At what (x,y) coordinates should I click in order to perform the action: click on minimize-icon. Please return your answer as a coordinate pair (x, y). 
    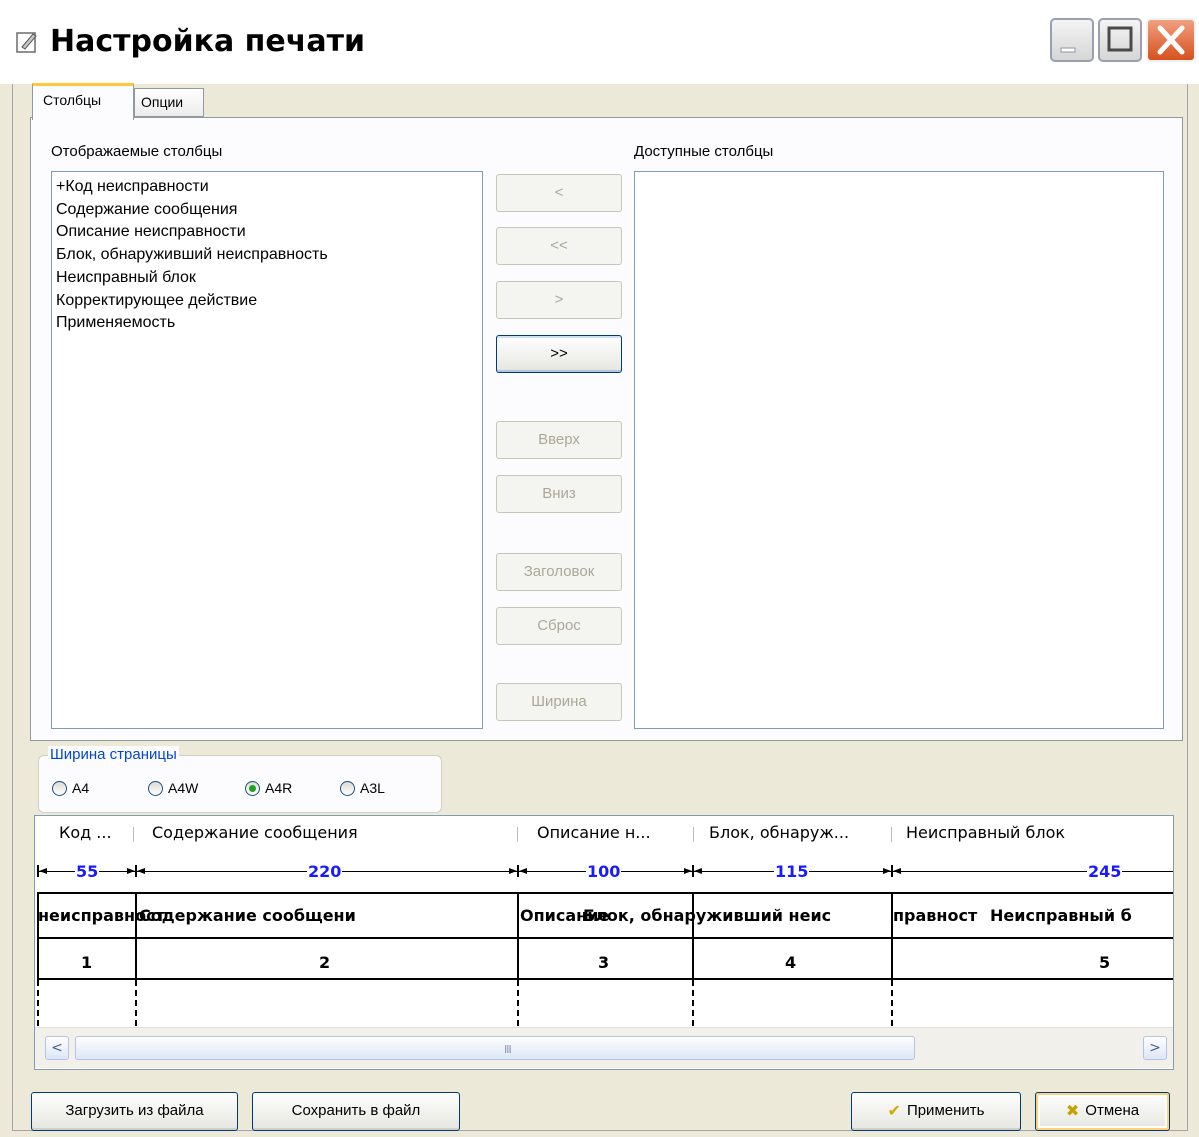
    Looking at the image, I should click on (1068, 50).